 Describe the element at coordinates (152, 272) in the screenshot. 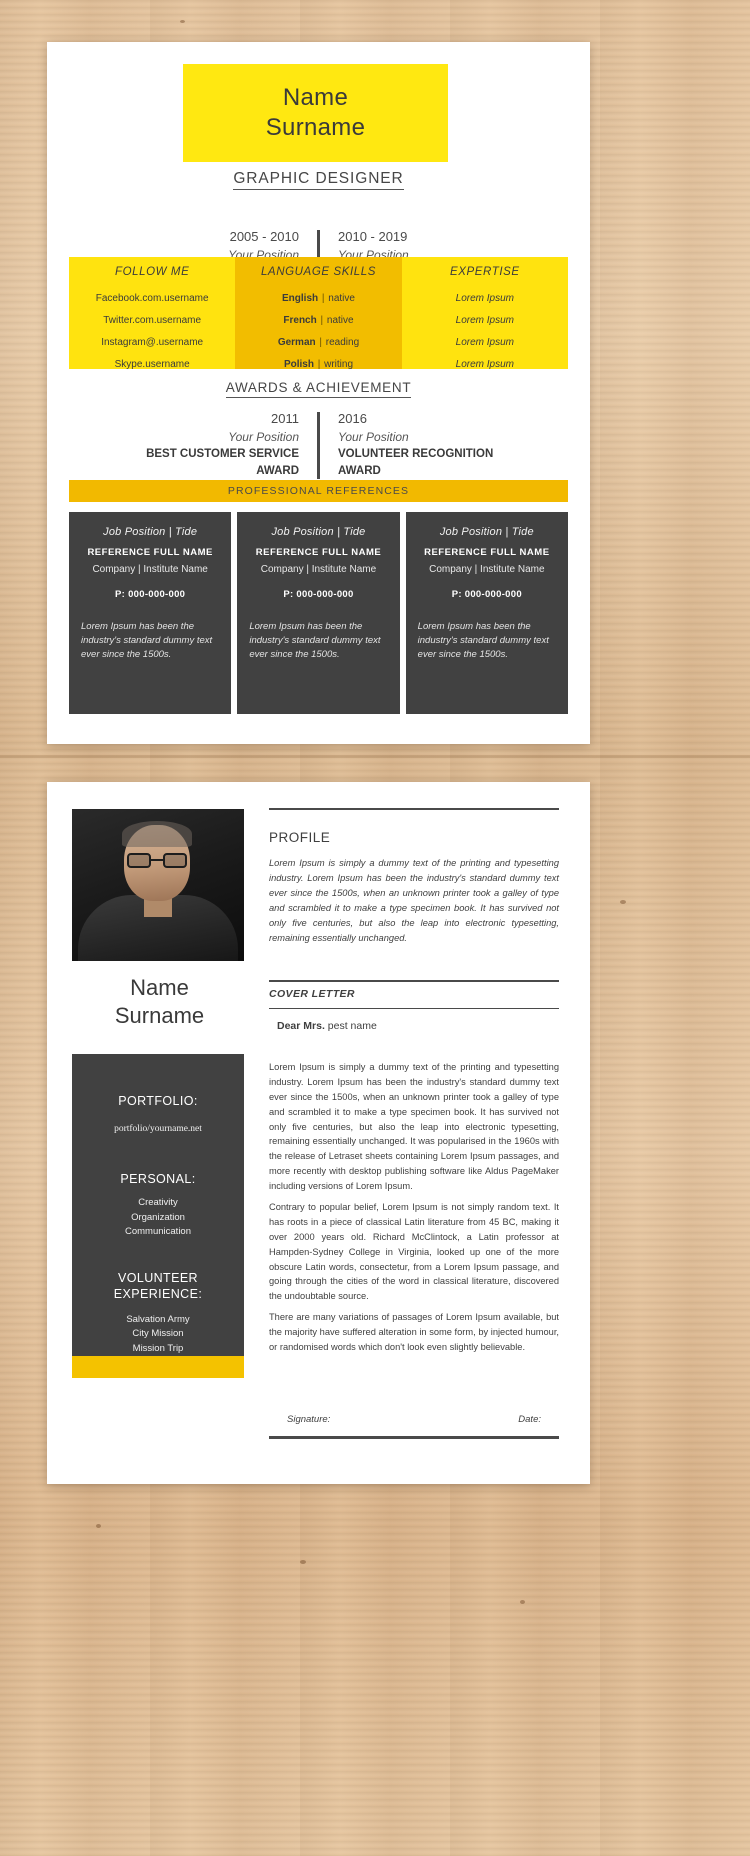

I see `follow-me-heading: FOLLOW ME` at that location.